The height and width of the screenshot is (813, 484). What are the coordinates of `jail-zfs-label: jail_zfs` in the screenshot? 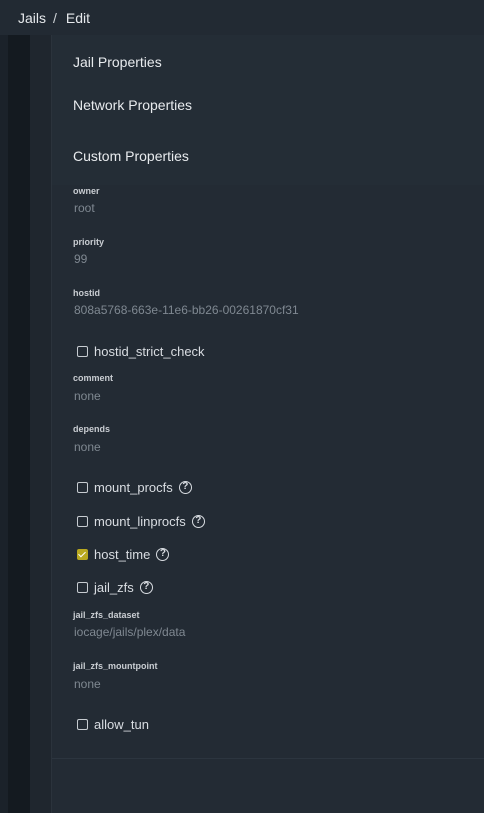 It's located at (114, 587).